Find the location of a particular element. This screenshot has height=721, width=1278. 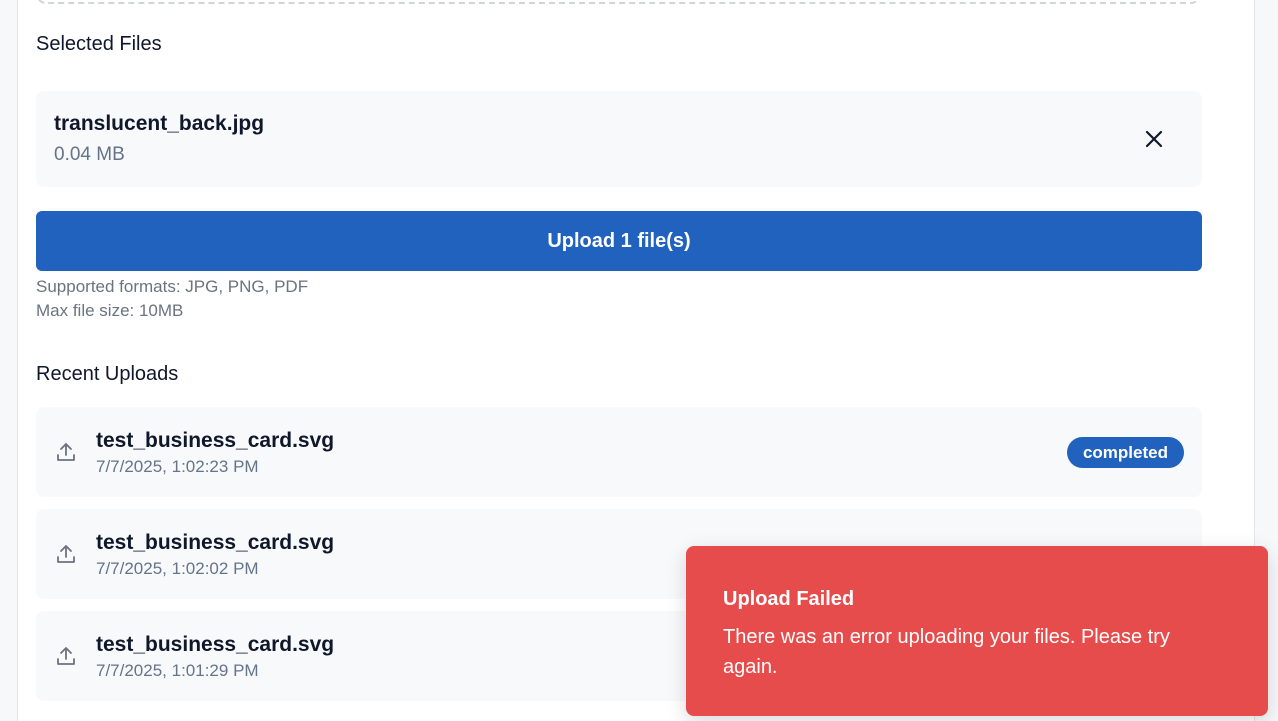

recent-upload-time: 7/7/2025, 1:01:29 PM is located at coordinates (177, 670).